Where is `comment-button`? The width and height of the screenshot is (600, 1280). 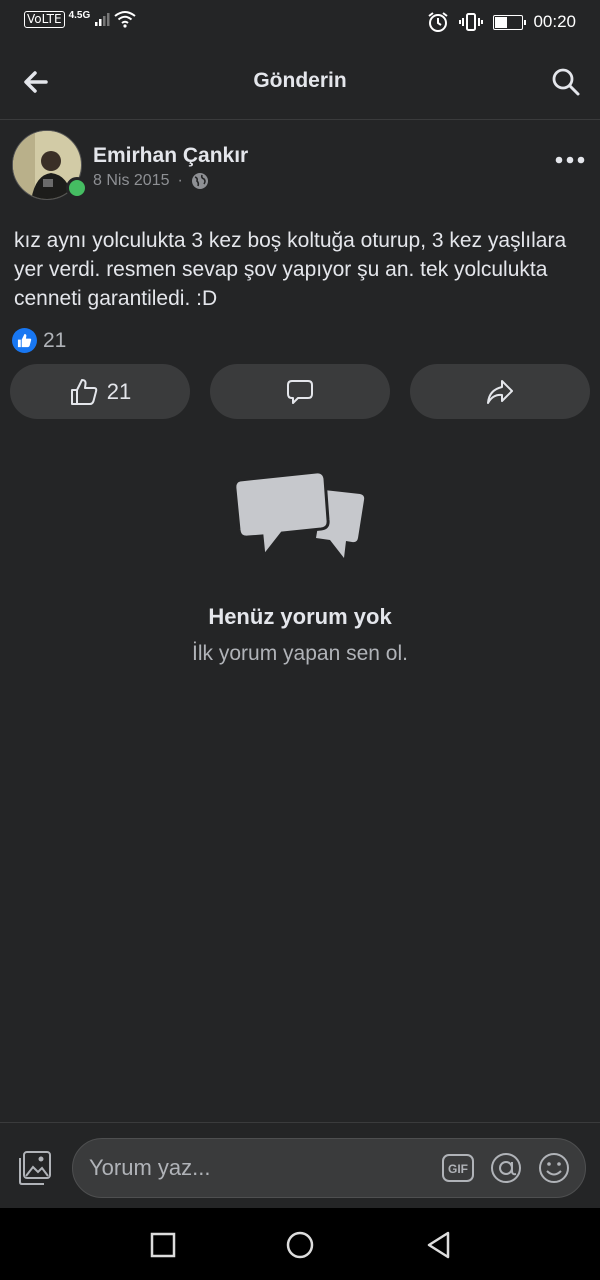
comment-button is located at coordinates (300, 391).